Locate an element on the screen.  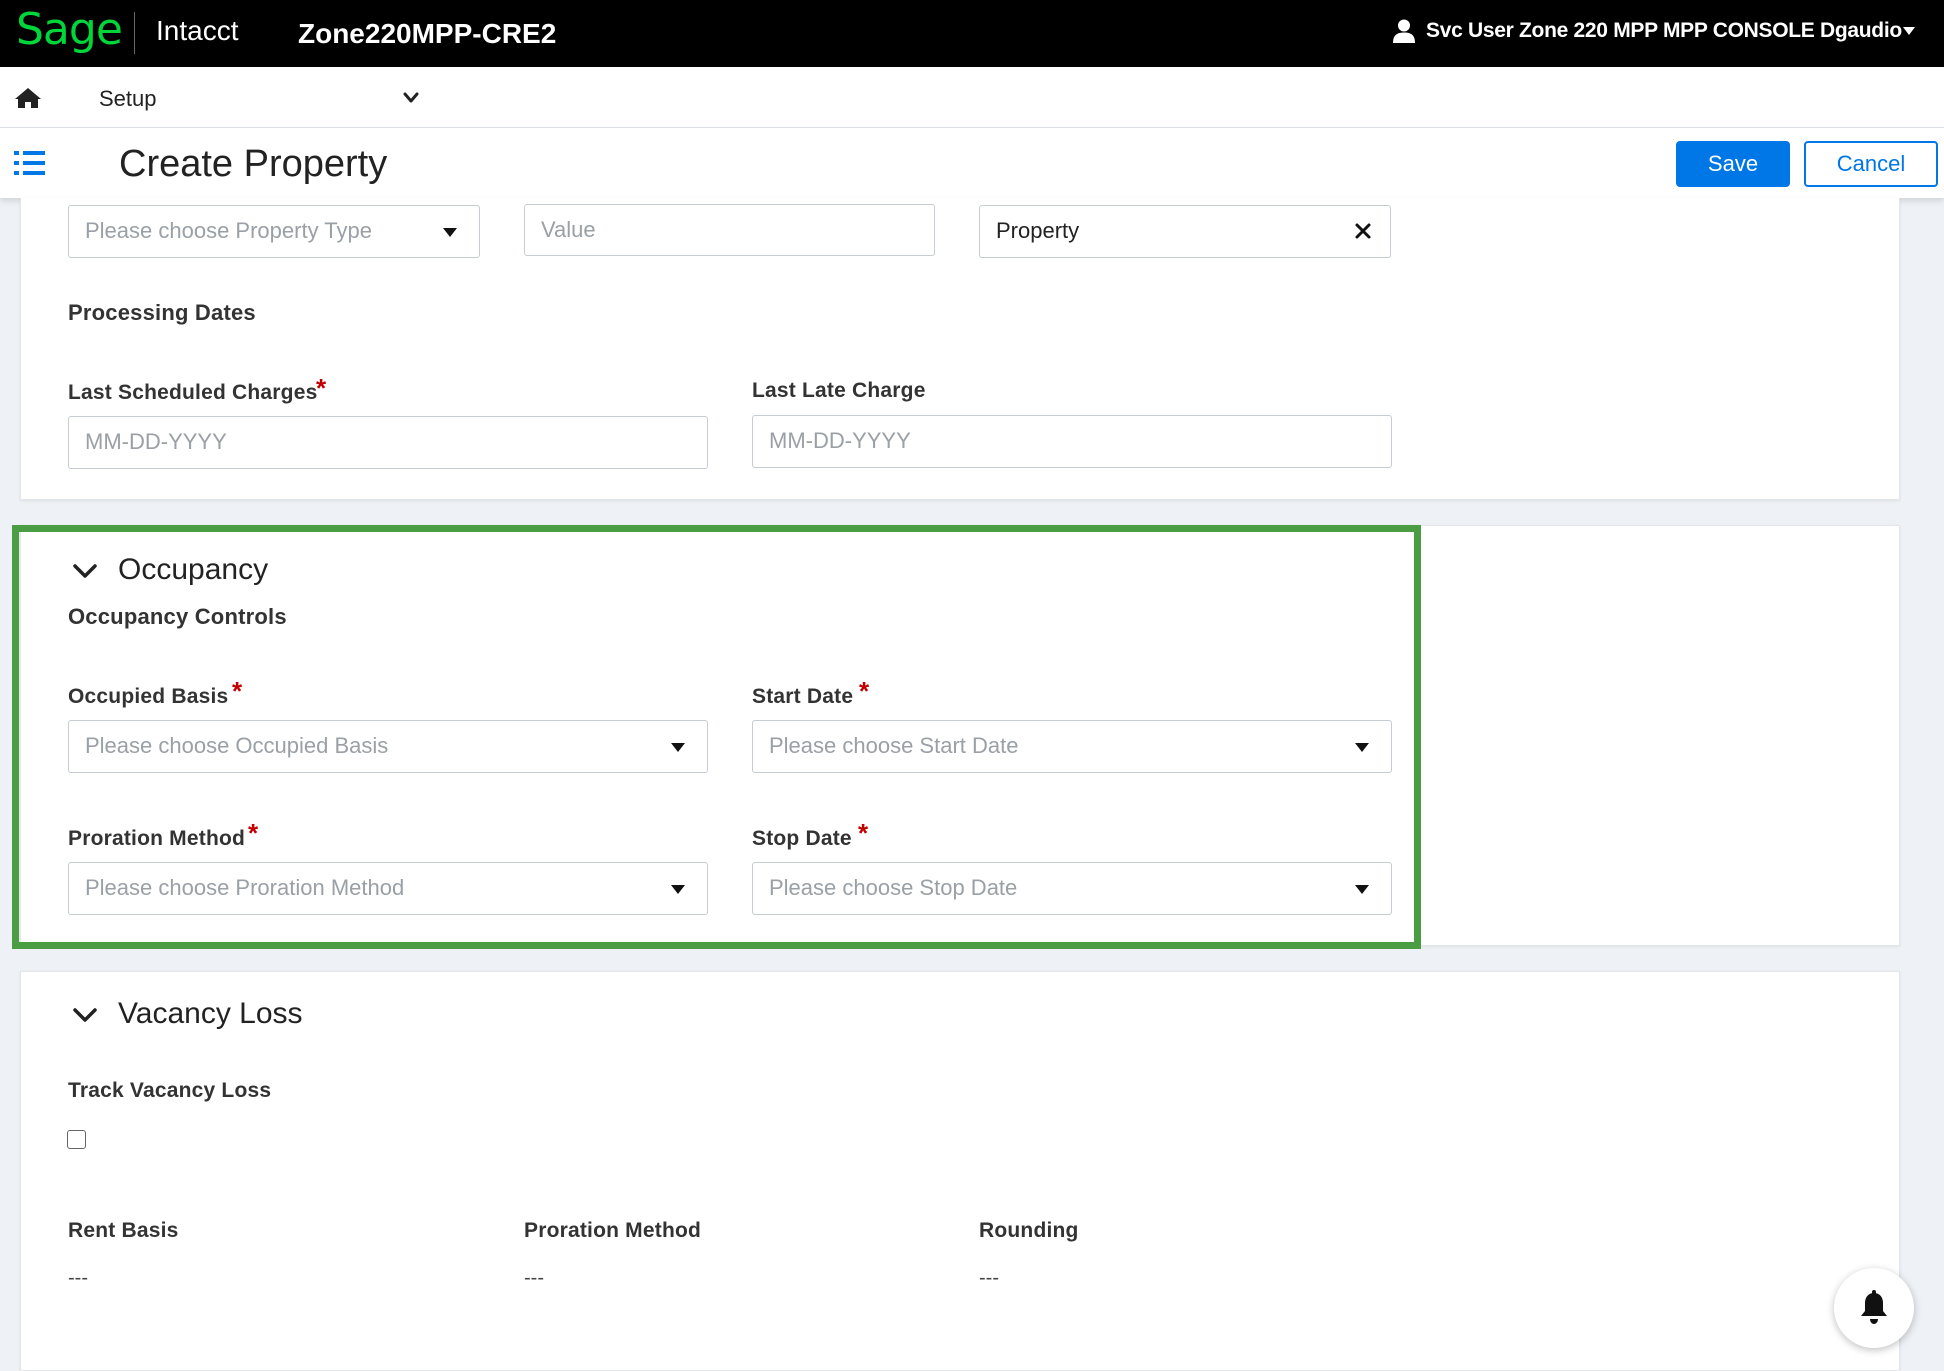
save-button: Save is located at coordinates (1733, 164).